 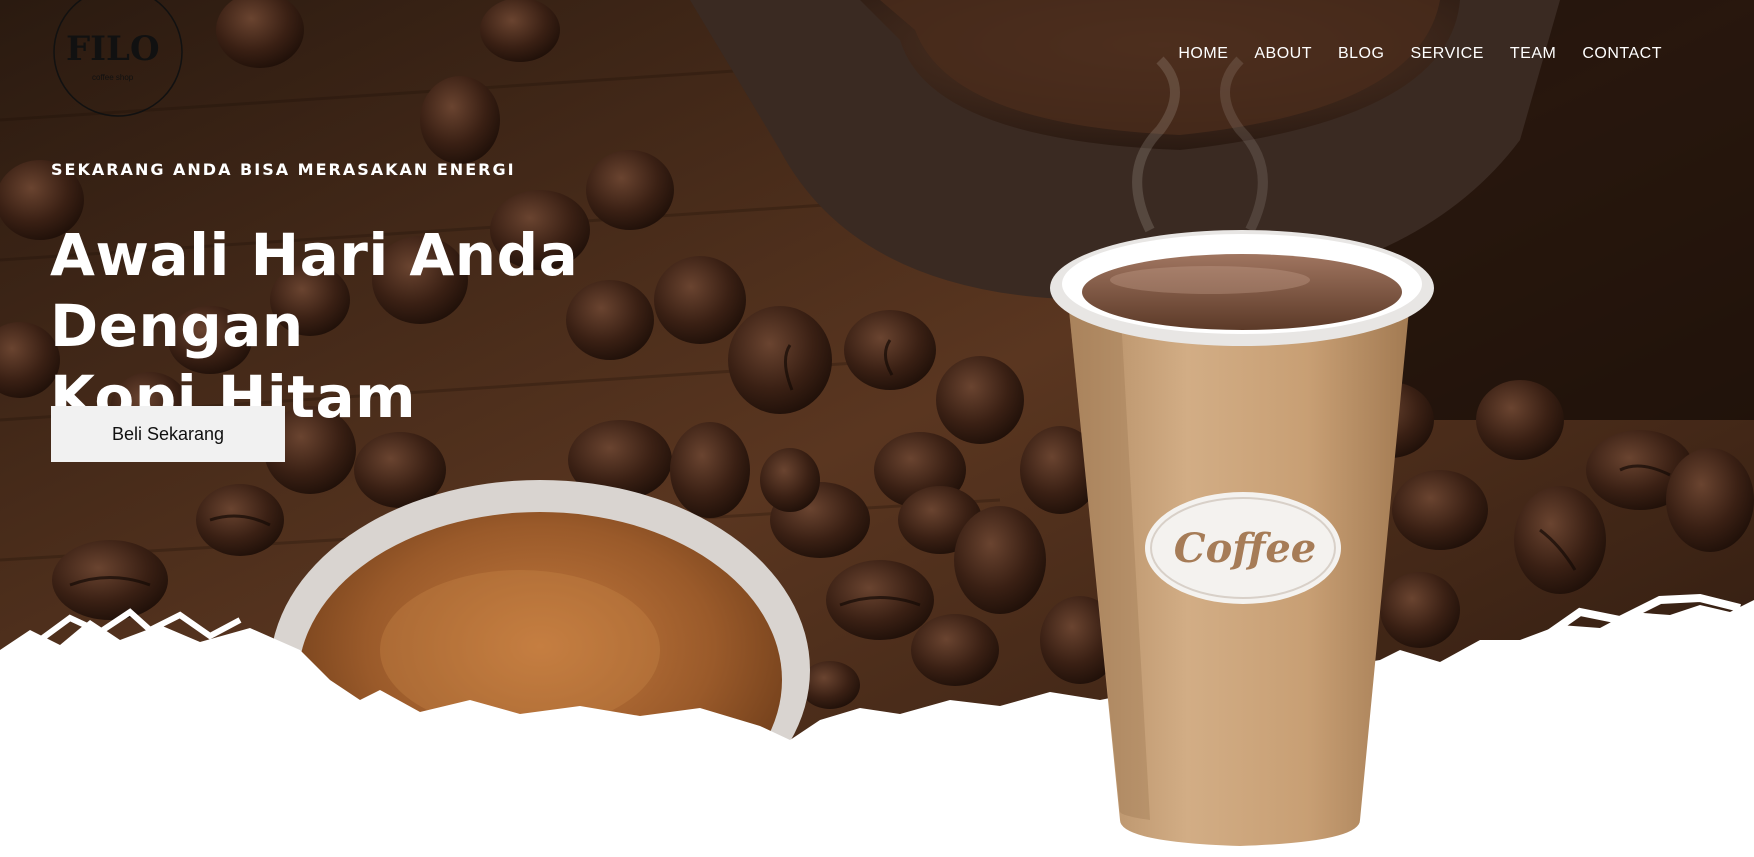 What do you see at coordinates (1446, 54) in the screenshot?
I see `nav-service: SERVICE` at bounding box center [1446, 54].